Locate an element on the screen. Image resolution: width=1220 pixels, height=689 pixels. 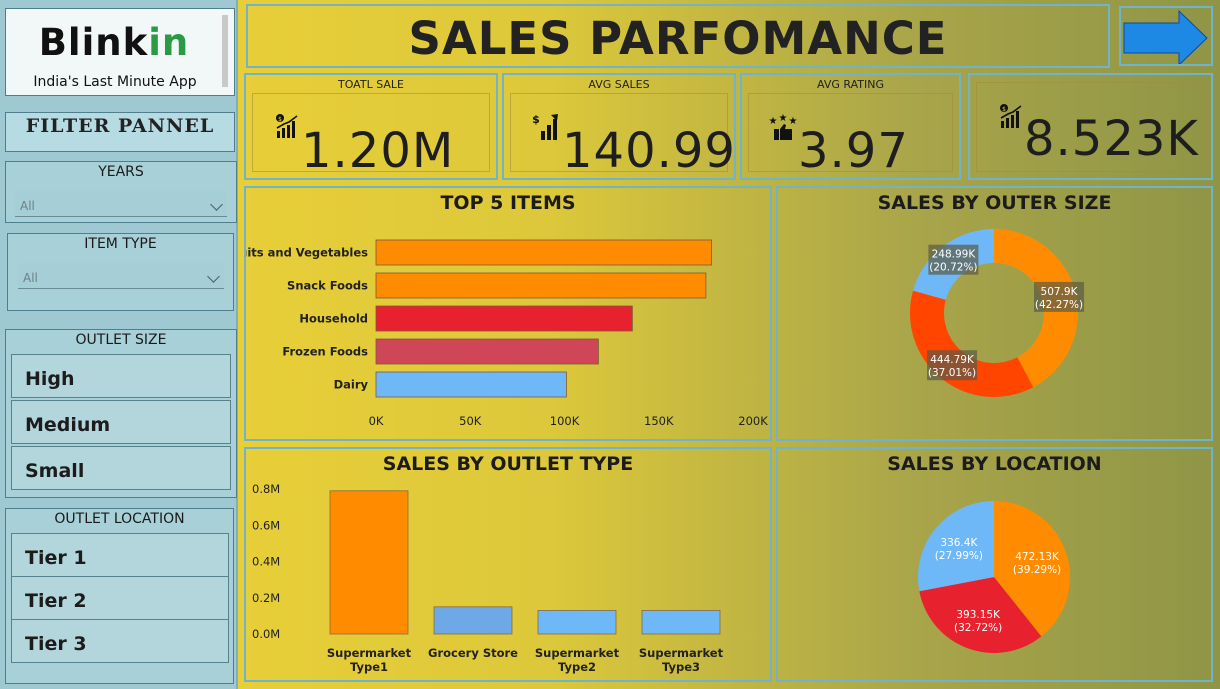
y-tick-label: 0.4M is located at coordinates (266, 562).